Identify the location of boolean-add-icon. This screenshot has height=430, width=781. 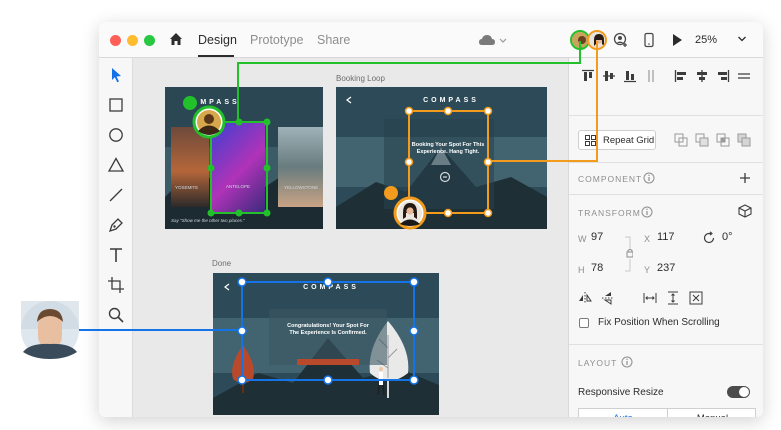
(681, 140).